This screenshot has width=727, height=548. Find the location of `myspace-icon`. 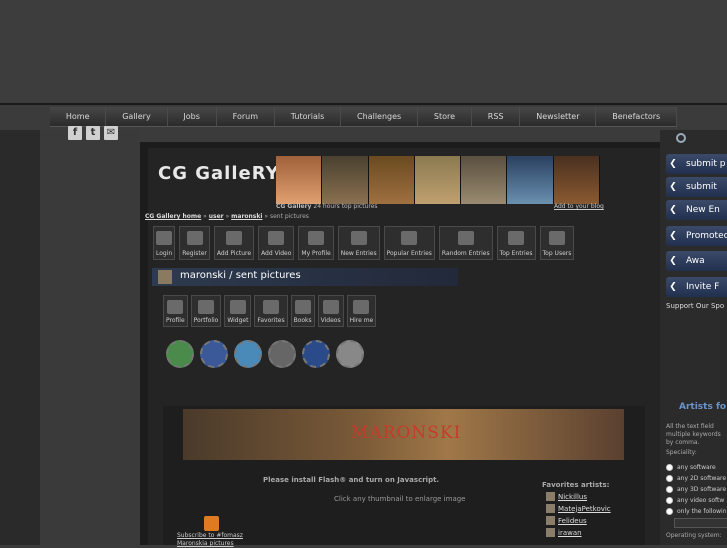

myspace-icon is located at coordinates (282, 354).